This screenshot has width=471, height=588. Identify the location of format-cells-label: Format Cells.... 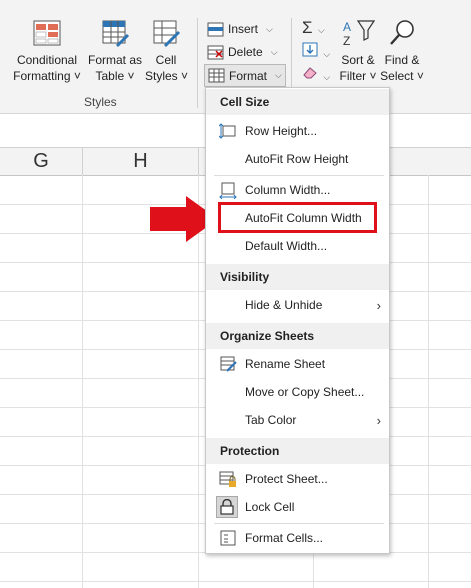
(284, 538).